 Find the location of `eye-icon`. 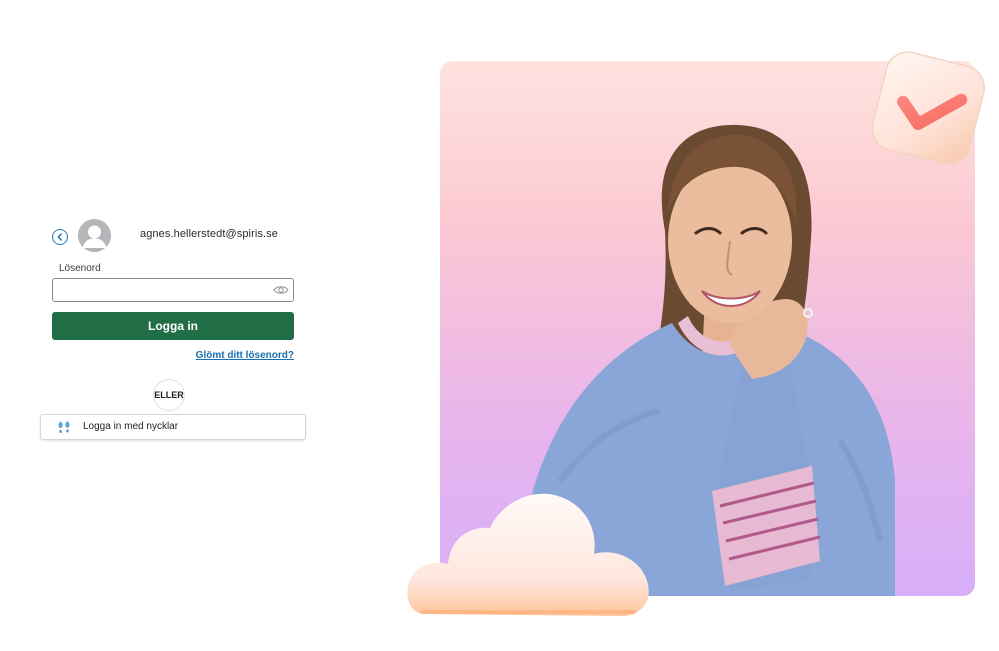

eye-icon is located at coordinates (281, 290).